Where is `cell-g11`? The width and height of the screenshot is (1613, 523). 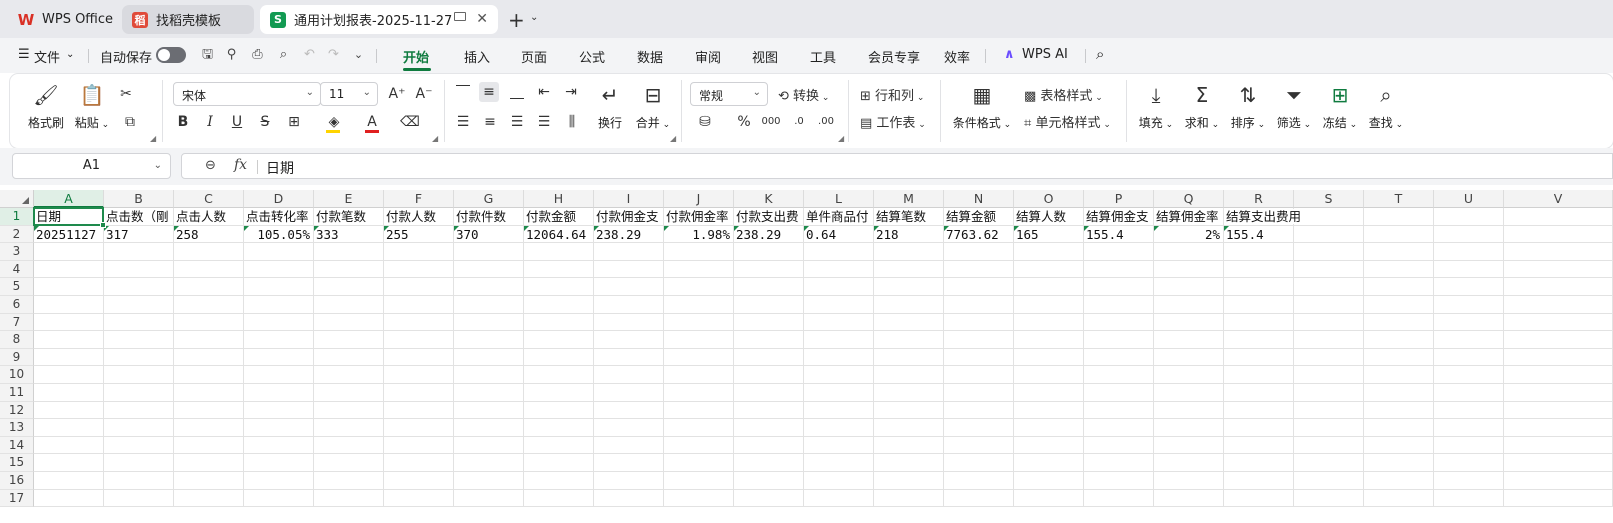
cell-g11 is located at coordinates (489, 393).